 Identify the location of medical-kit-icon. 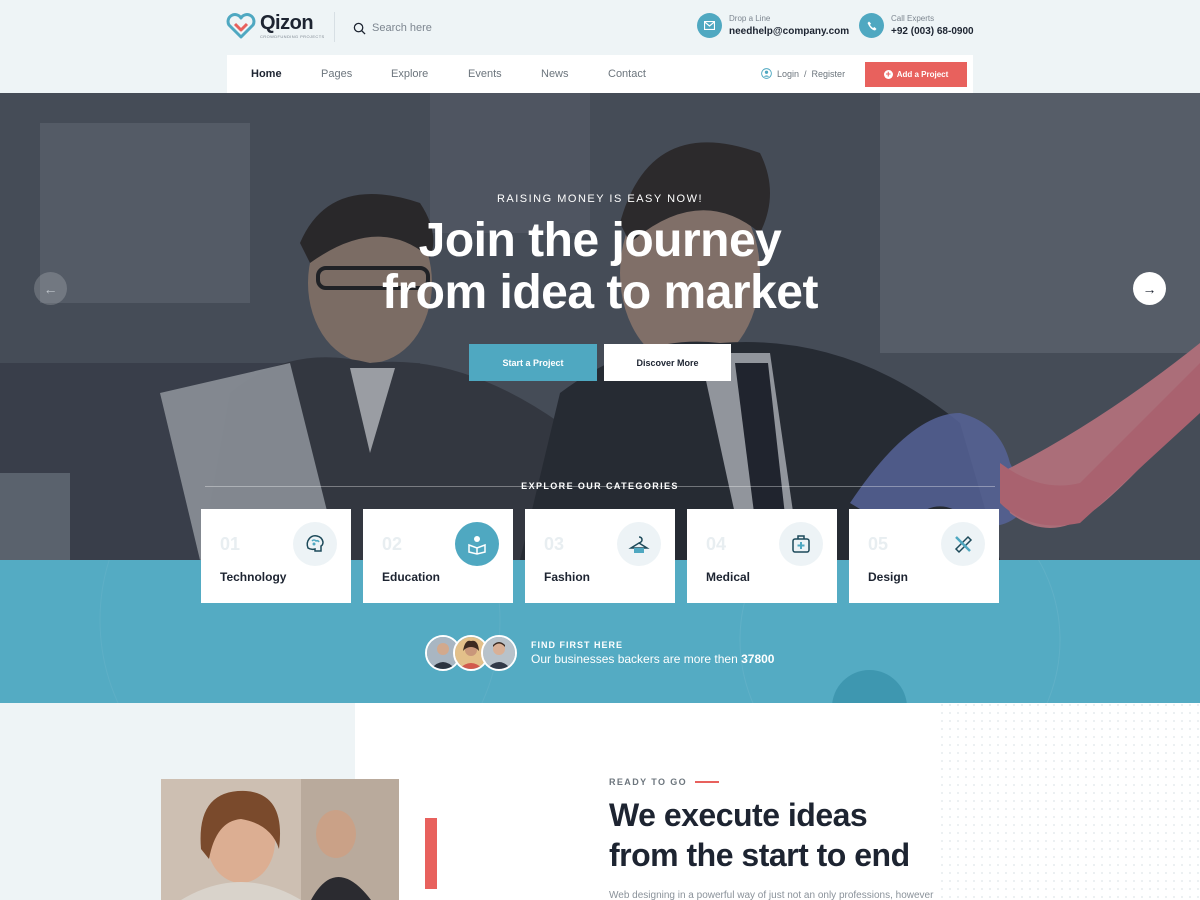
(801, 544).